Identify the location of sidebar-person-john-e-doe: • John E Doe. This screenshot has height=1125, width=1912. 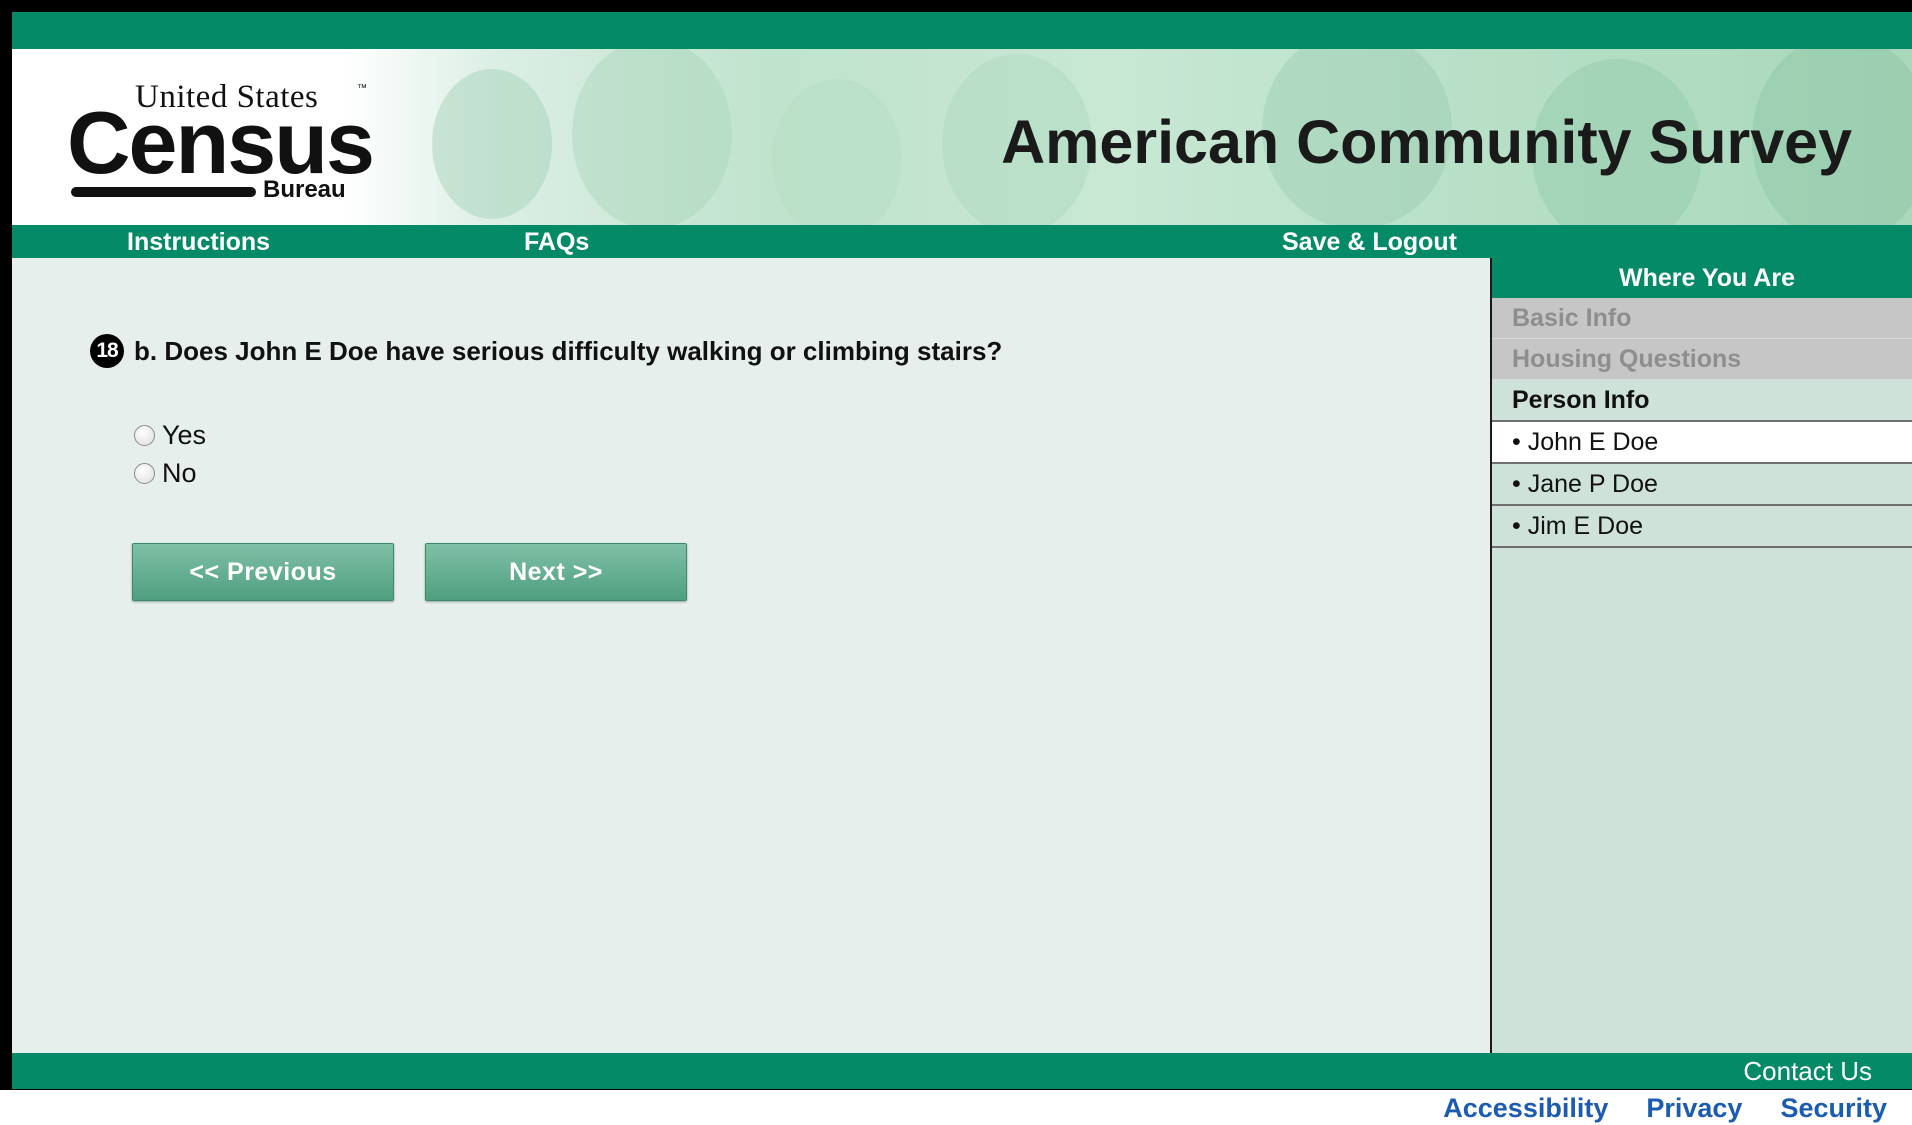
(1702, 443).